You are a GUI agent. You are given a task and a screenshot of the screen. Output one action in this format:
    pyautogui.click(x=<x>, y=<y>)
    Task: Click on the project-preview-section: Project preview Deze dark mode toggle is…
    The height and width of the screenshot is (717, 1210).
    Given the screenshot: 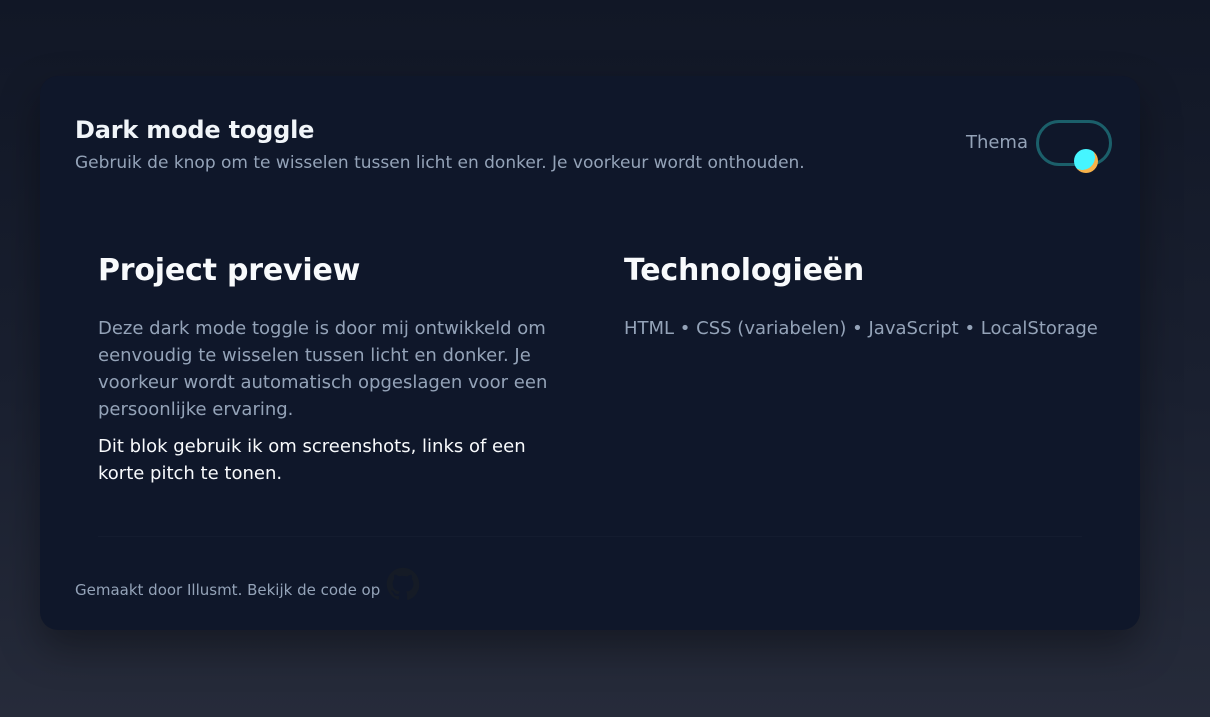 What is the action you would take?
    pyautogui.click(x=333, y=356)
    